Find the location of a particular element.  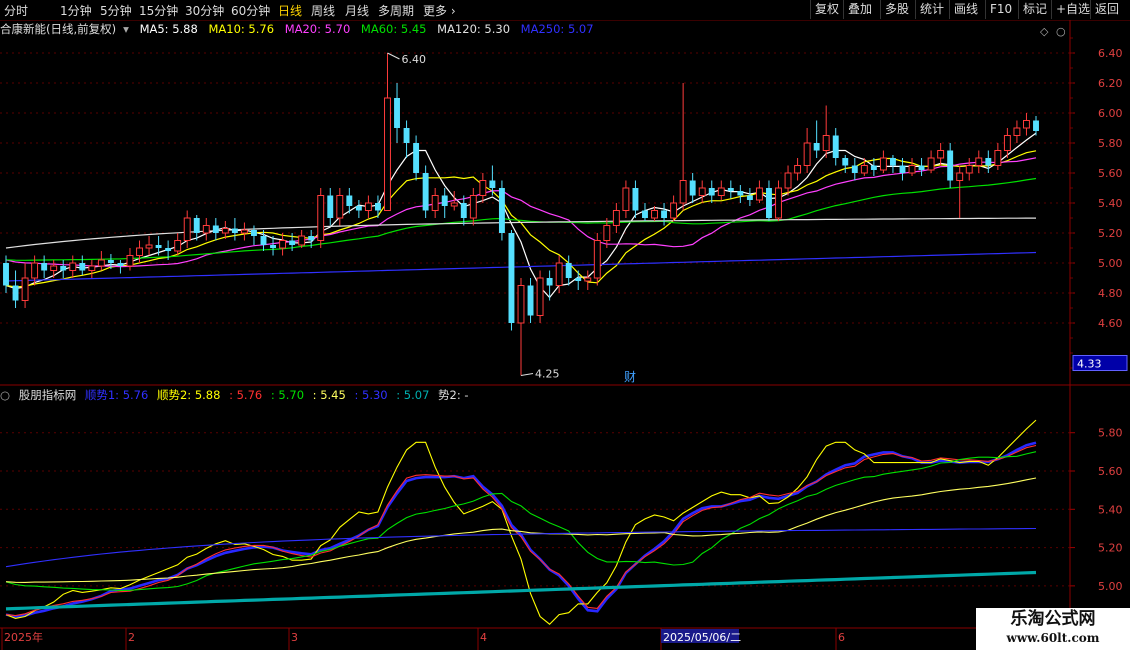

ma120-label: MA120: 5.30 is located at coordinates (474, 29).